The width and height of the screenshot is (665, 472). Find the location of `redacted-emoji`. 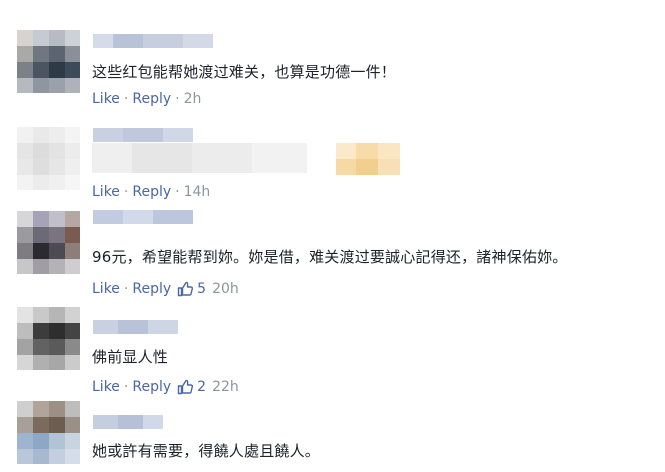

redacted-emoji is located at coordinates (368, 159).